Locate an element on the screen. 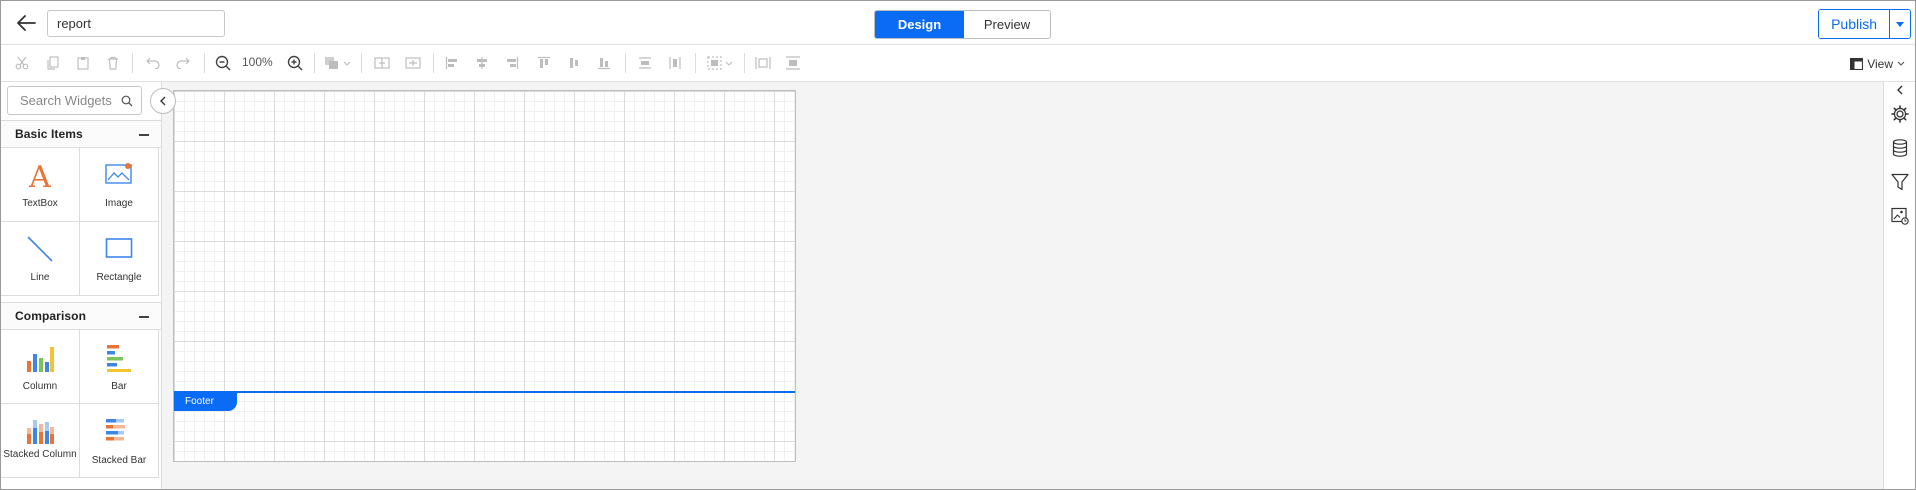 Image resolution: width=1916 pixels, height=490 pixels. cut-icon is located at coordinates (22, 63).